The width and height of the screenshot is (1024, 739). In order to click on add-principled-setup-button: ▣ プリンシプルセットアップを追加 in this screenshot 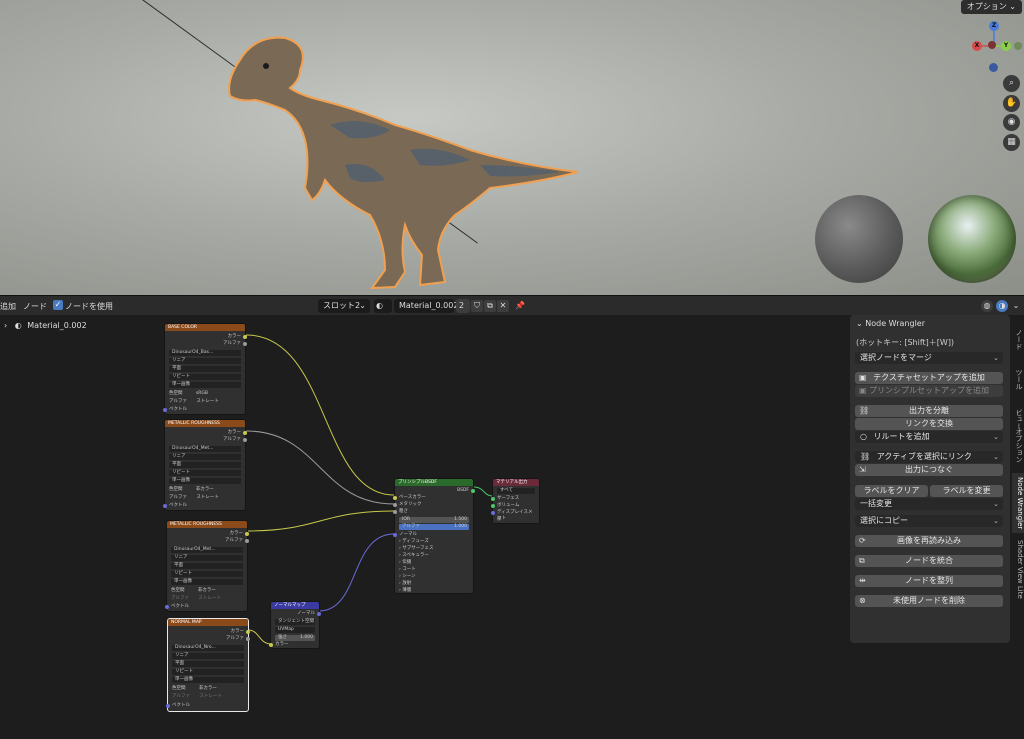, I will do `click(929, 391)`.